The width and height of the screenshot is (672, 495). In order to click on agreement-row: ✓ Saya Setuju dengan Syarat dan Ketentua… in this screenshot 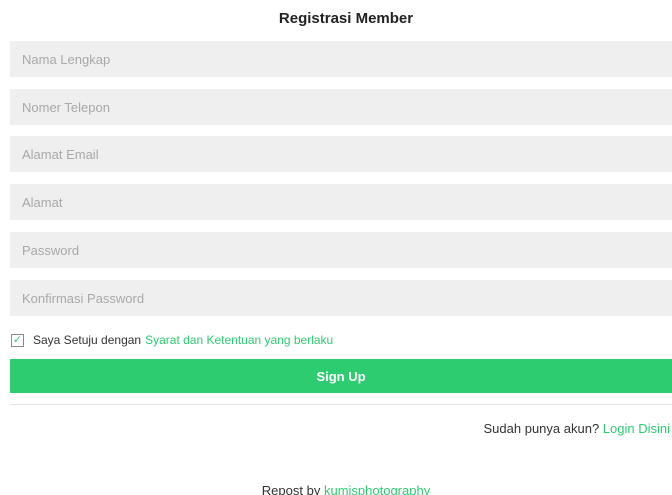, I will do `click(172, 340)`.